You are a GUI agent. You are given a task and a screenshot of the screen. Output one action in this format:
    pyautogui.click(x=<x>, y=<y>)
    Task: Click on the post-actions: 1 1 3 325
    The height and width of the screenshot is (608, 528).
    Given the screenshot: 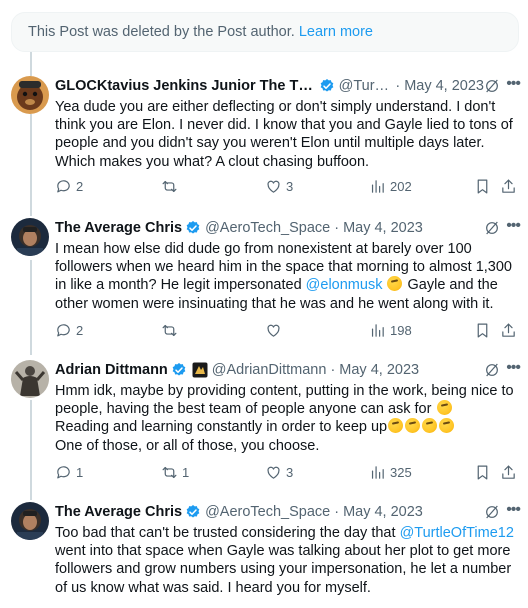 What is the action you would take?
    pyautogui.click(x=287, y=474)
    